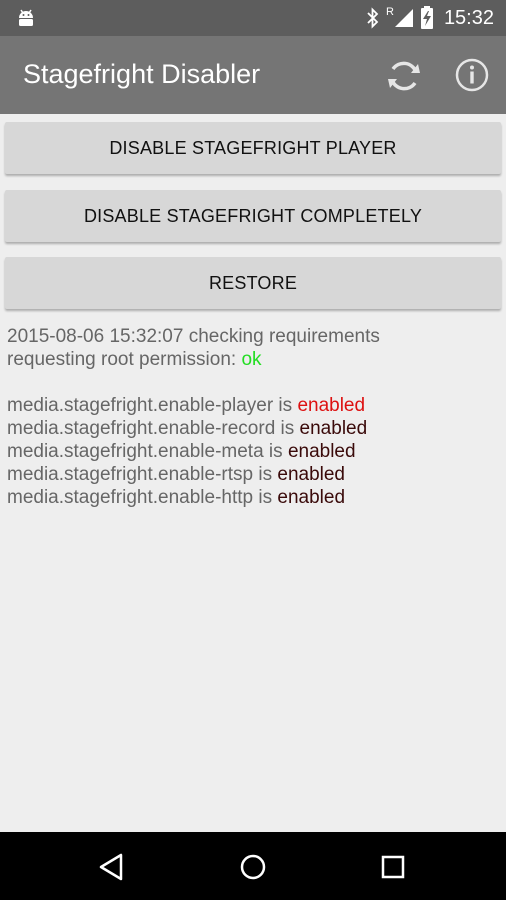 The height and width of the screenshot is (900, 506). Describe the element at coordinates (142, 74) in the screenshot. I see `app-title: Stagefright Disabler` at that location.